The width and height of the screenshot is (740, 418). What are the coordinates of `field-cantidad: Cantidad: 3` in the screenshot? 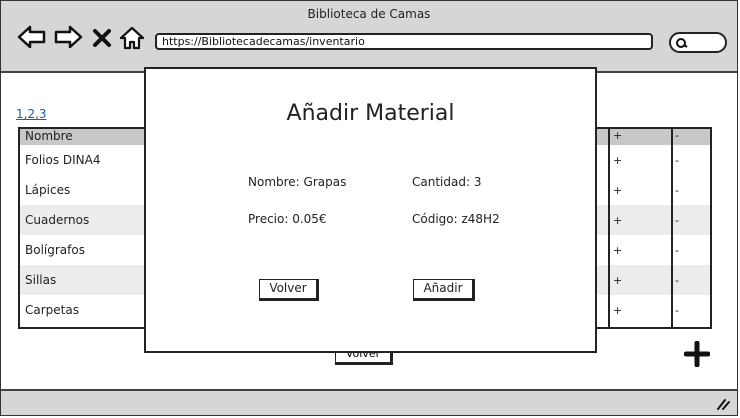 It's located at (447, 182).